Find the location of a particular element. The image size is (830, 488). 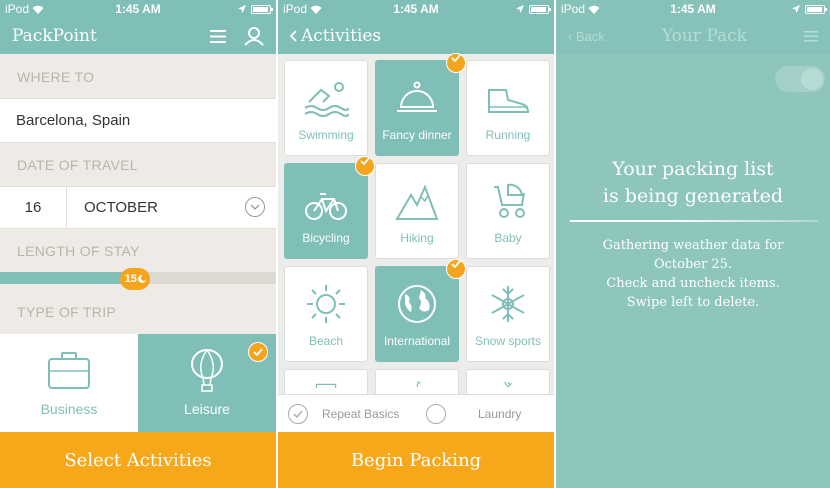

repeat-basics-option: Repeat Basics is located at coordinates (347, 413).